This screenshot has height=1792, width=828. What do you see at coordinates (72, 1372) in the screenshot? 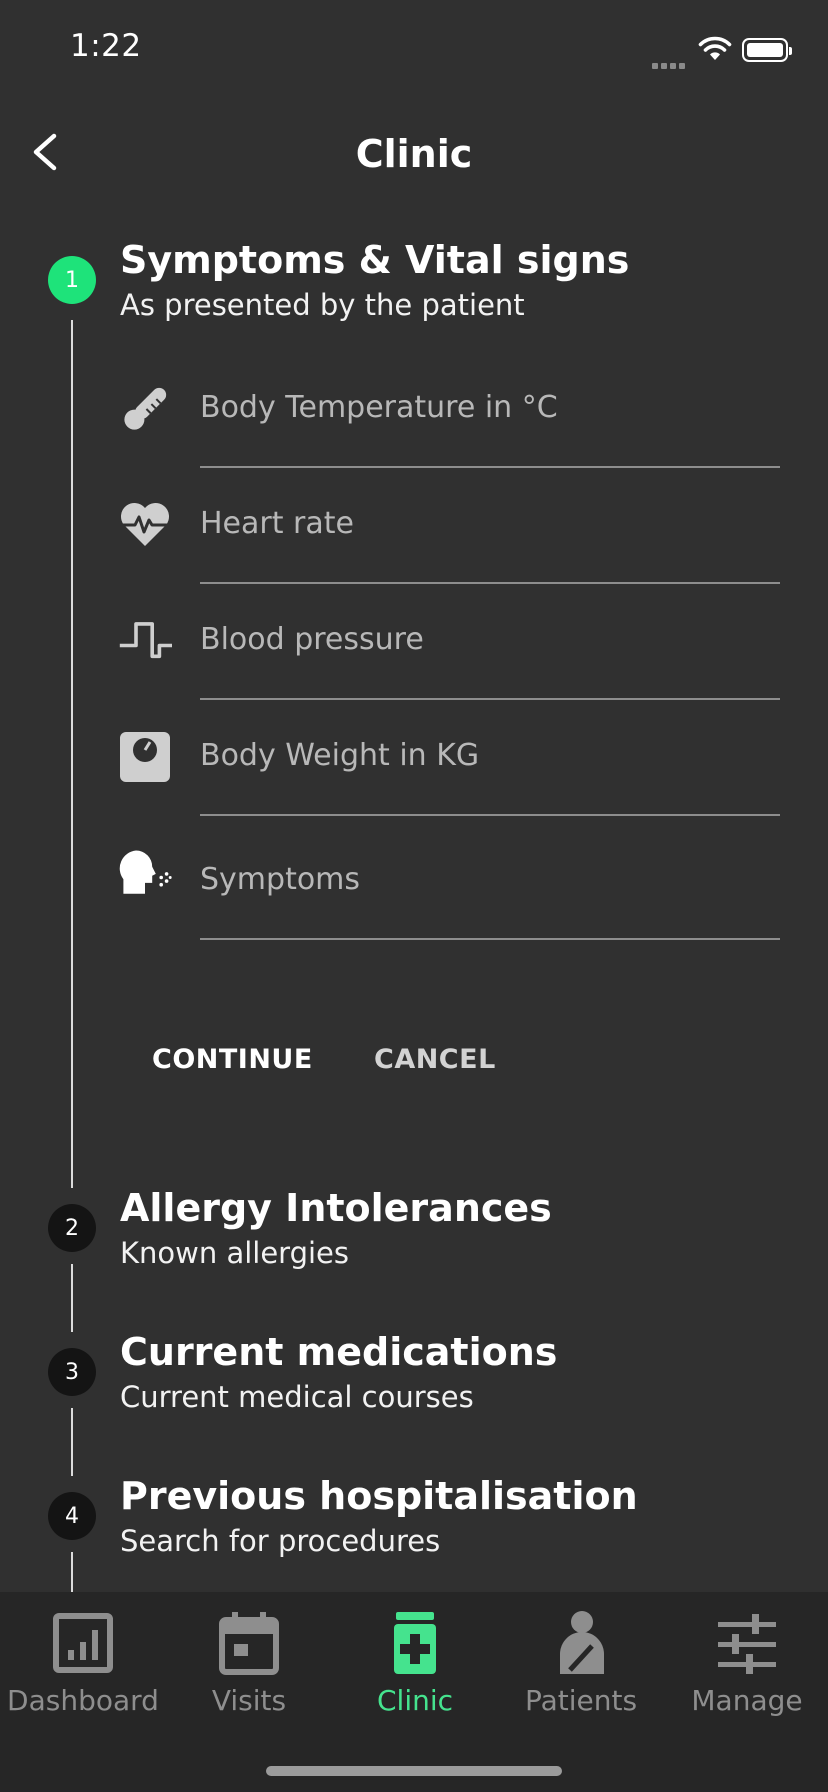
I see `step-number-3: 3` at bounding box center [72, 1372].